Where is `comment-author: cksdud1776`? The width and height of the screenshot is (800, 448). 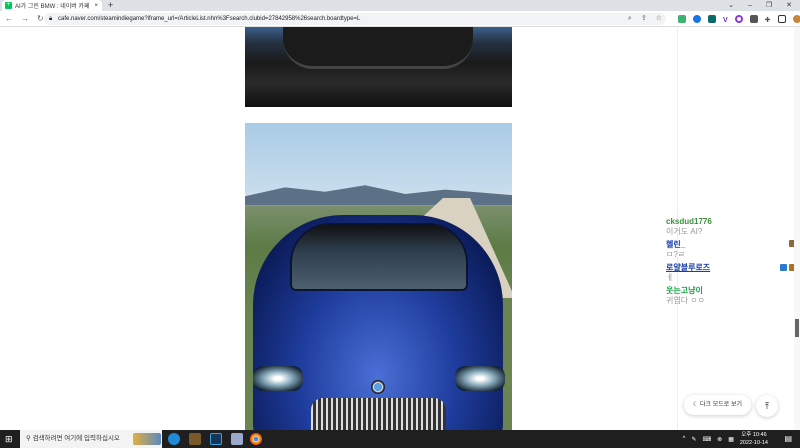 comment-author: cksdud1776 is located at coordinates (689, 222).